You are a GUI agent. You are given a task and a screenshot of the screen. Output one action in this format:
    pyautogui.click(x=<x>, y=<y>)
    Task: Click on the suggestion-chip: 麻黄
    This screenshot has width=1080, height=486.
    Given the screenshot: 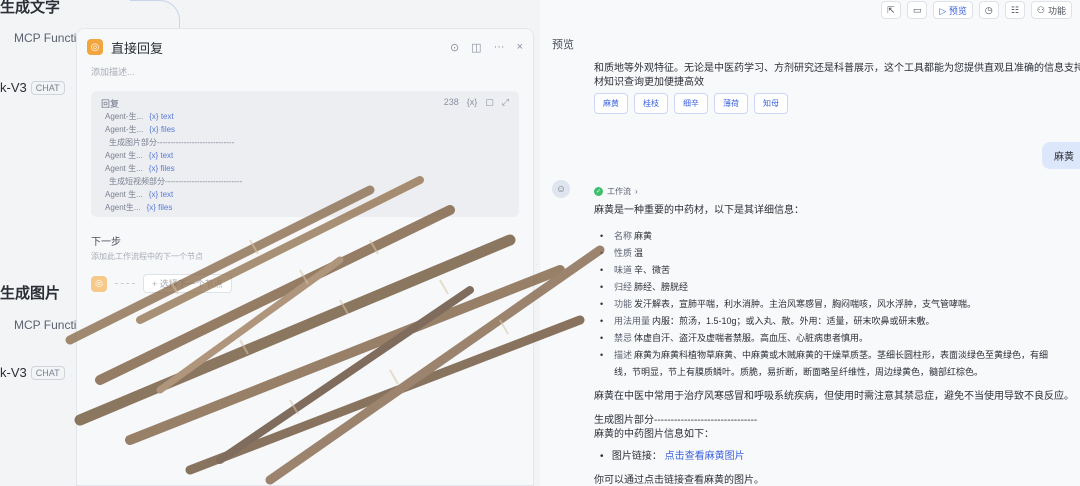 What is the action you would take?
    pyautogui.click(x=611, y=103)
    